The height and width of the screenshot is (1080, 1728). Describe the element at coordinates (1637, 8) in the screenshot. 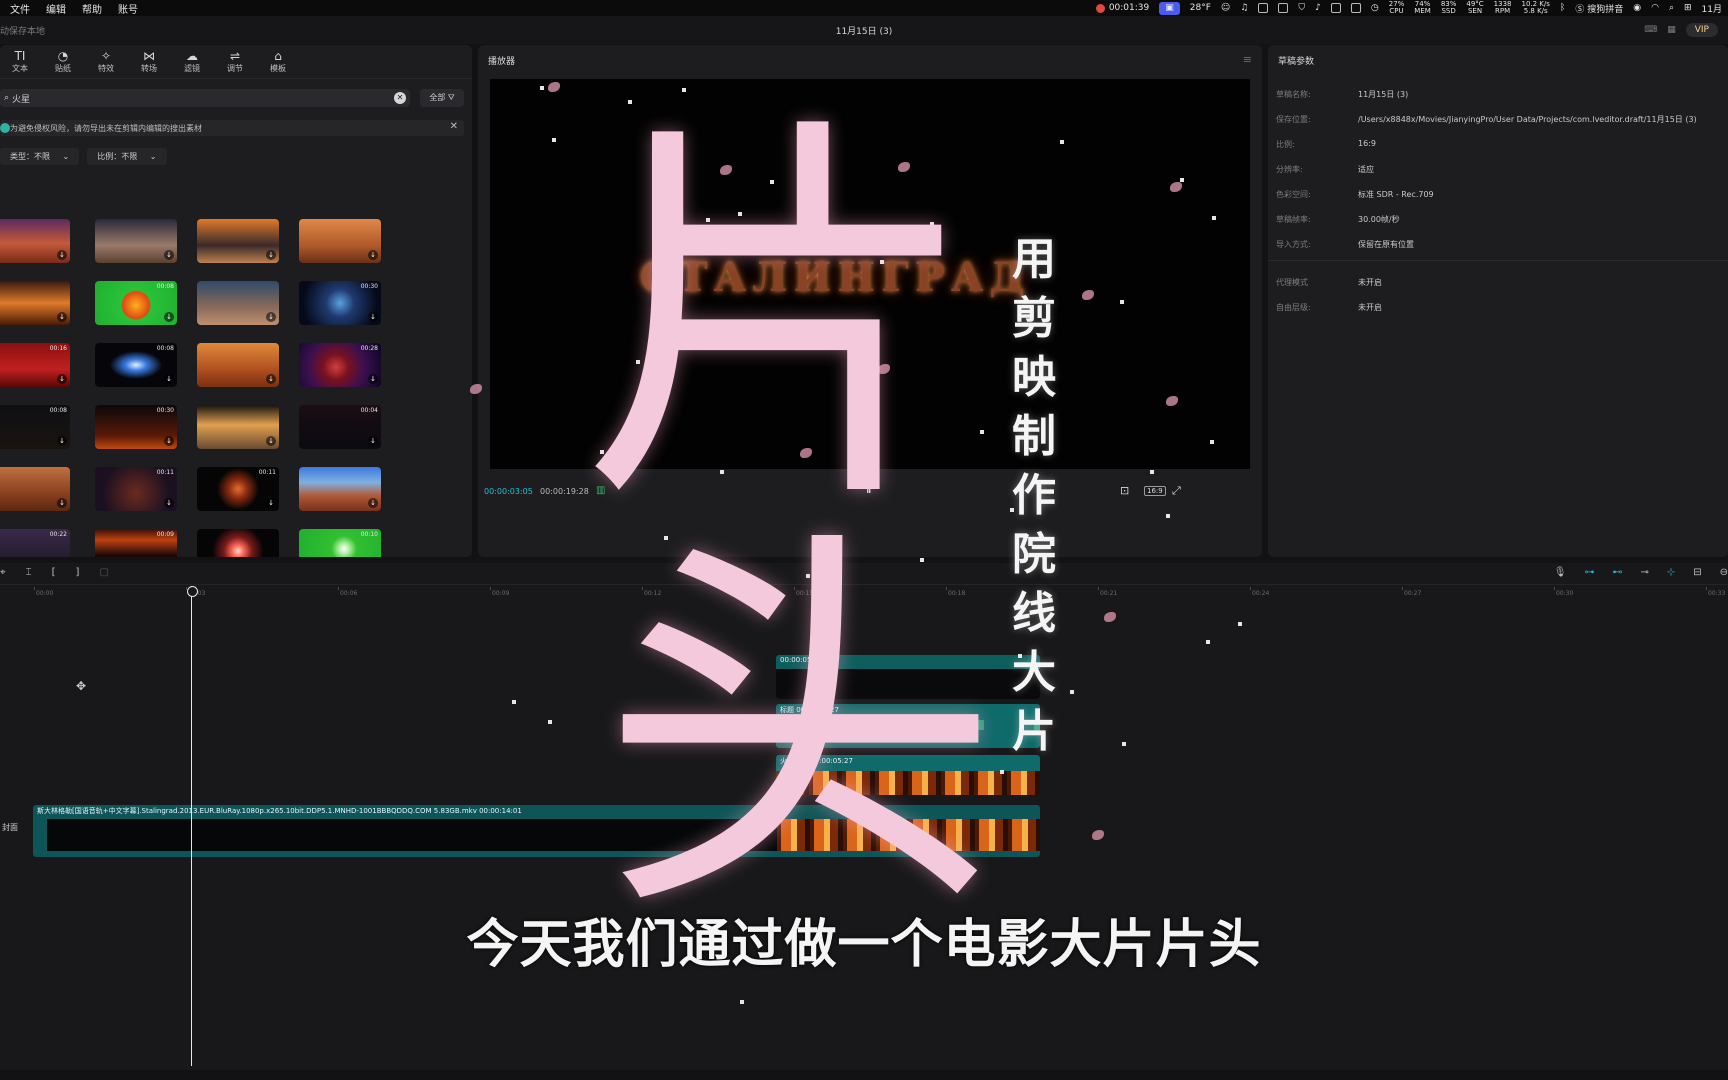

I see `play-circle-icon: ◉` at that location.